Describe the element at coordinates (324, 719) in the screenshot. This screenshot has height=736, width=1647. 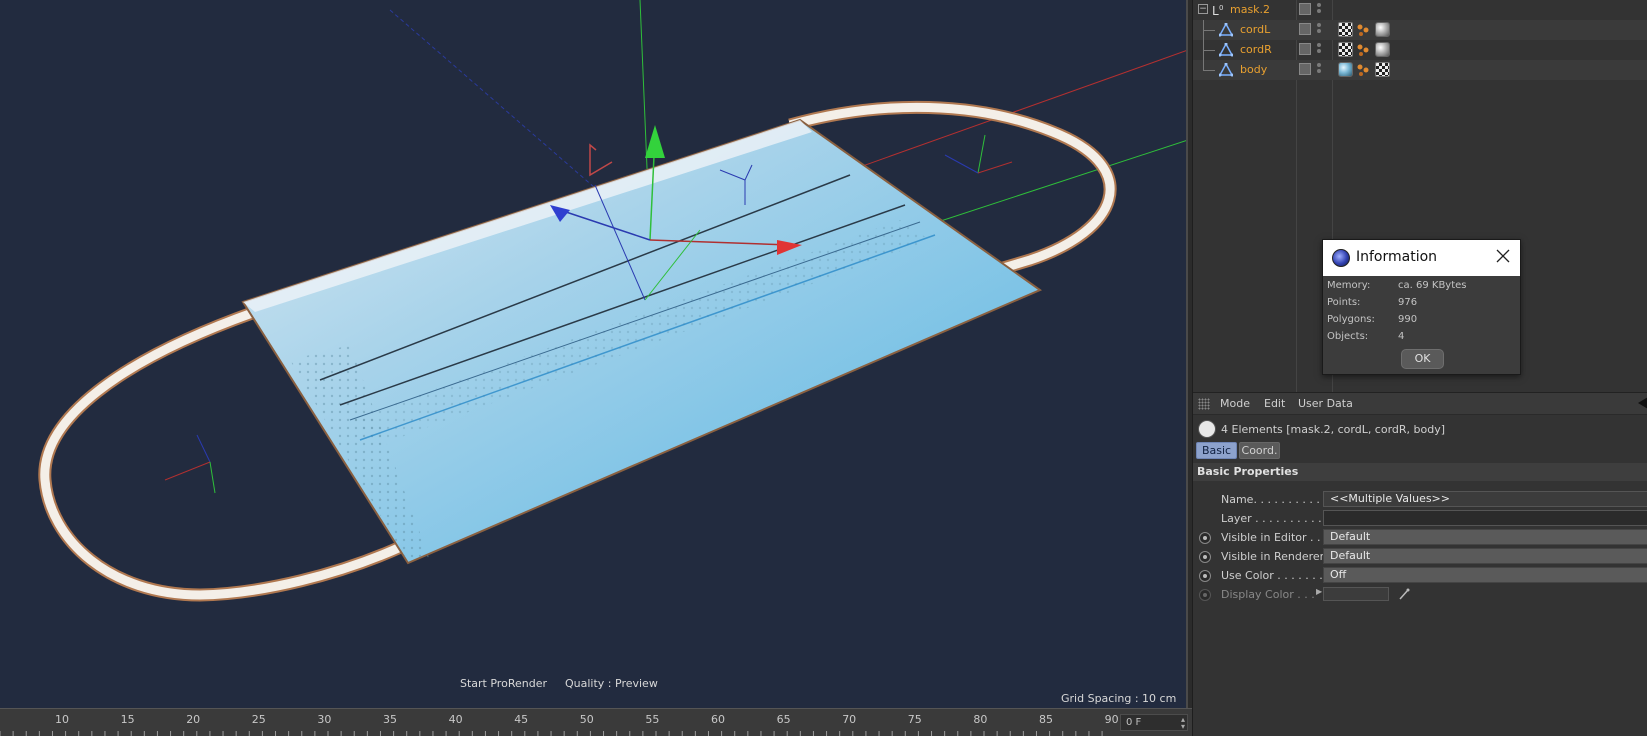
I see `timeline-tick-label: 30` at that location.